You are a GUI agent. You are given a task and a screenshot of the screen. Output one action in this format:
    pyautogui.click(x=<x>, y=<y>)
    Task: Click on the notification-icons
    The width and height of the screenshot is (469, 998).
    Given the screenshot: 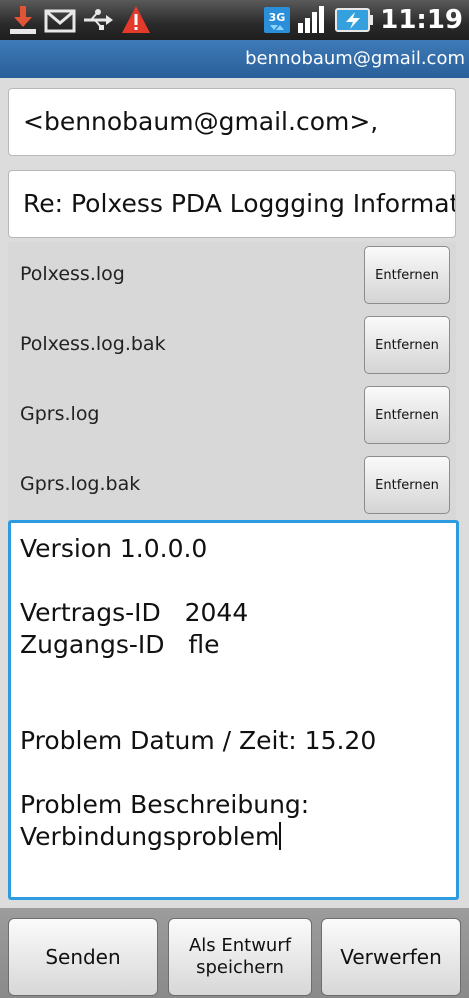 What is the action you would take?
    pyautogui.click(x=80, y=20)
    